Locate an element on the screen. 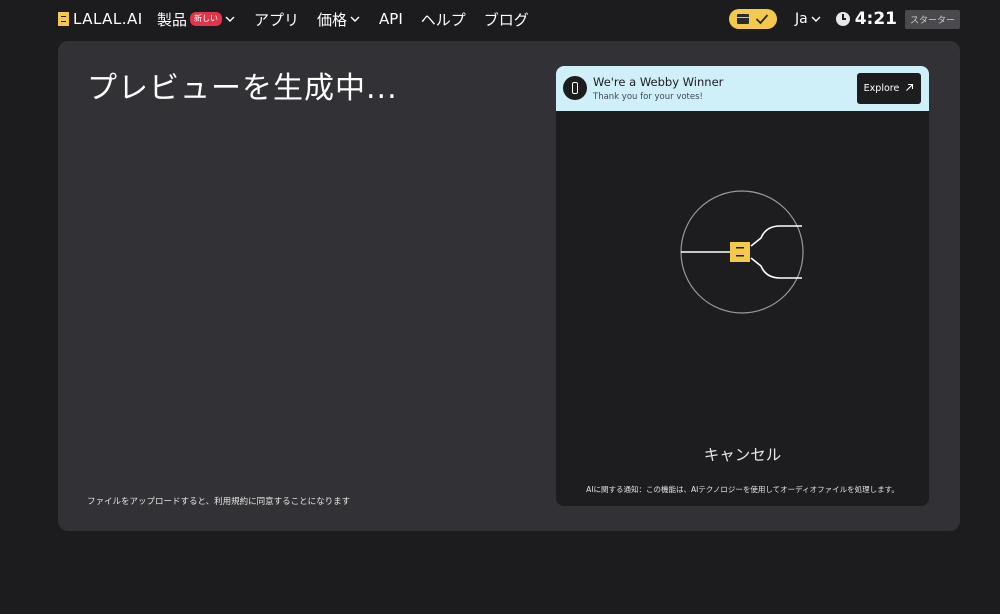 This screenshot has width=1000, height=614. language-label: Ja is located at coordinates (801, 19).